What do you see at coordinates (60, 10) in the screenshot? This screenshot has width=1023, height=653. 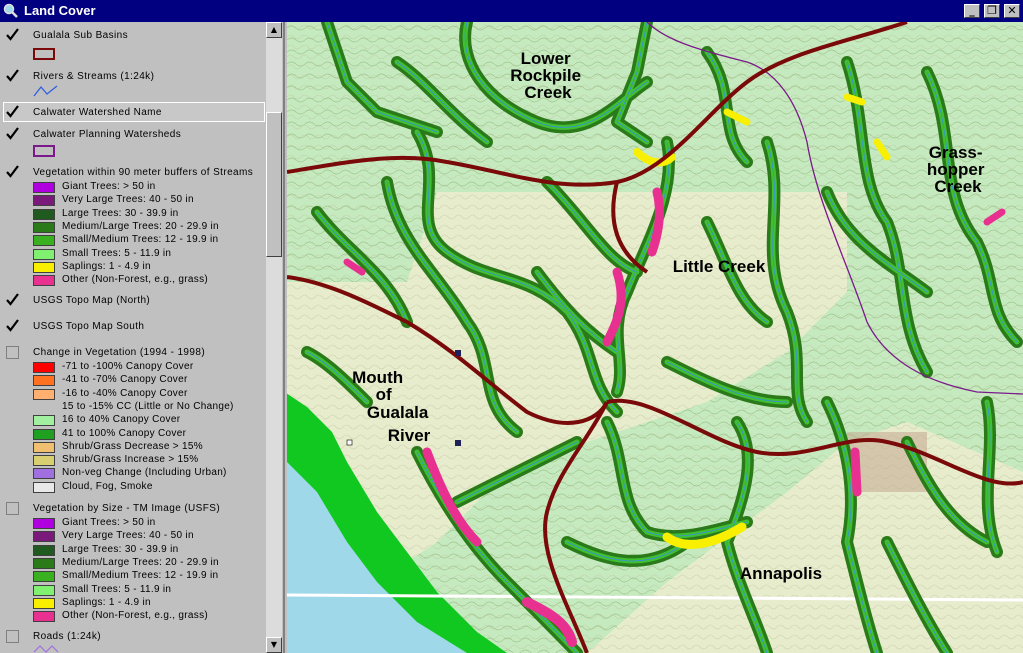 I see `window-title: Land Cover` at bounding box center [60, 10].